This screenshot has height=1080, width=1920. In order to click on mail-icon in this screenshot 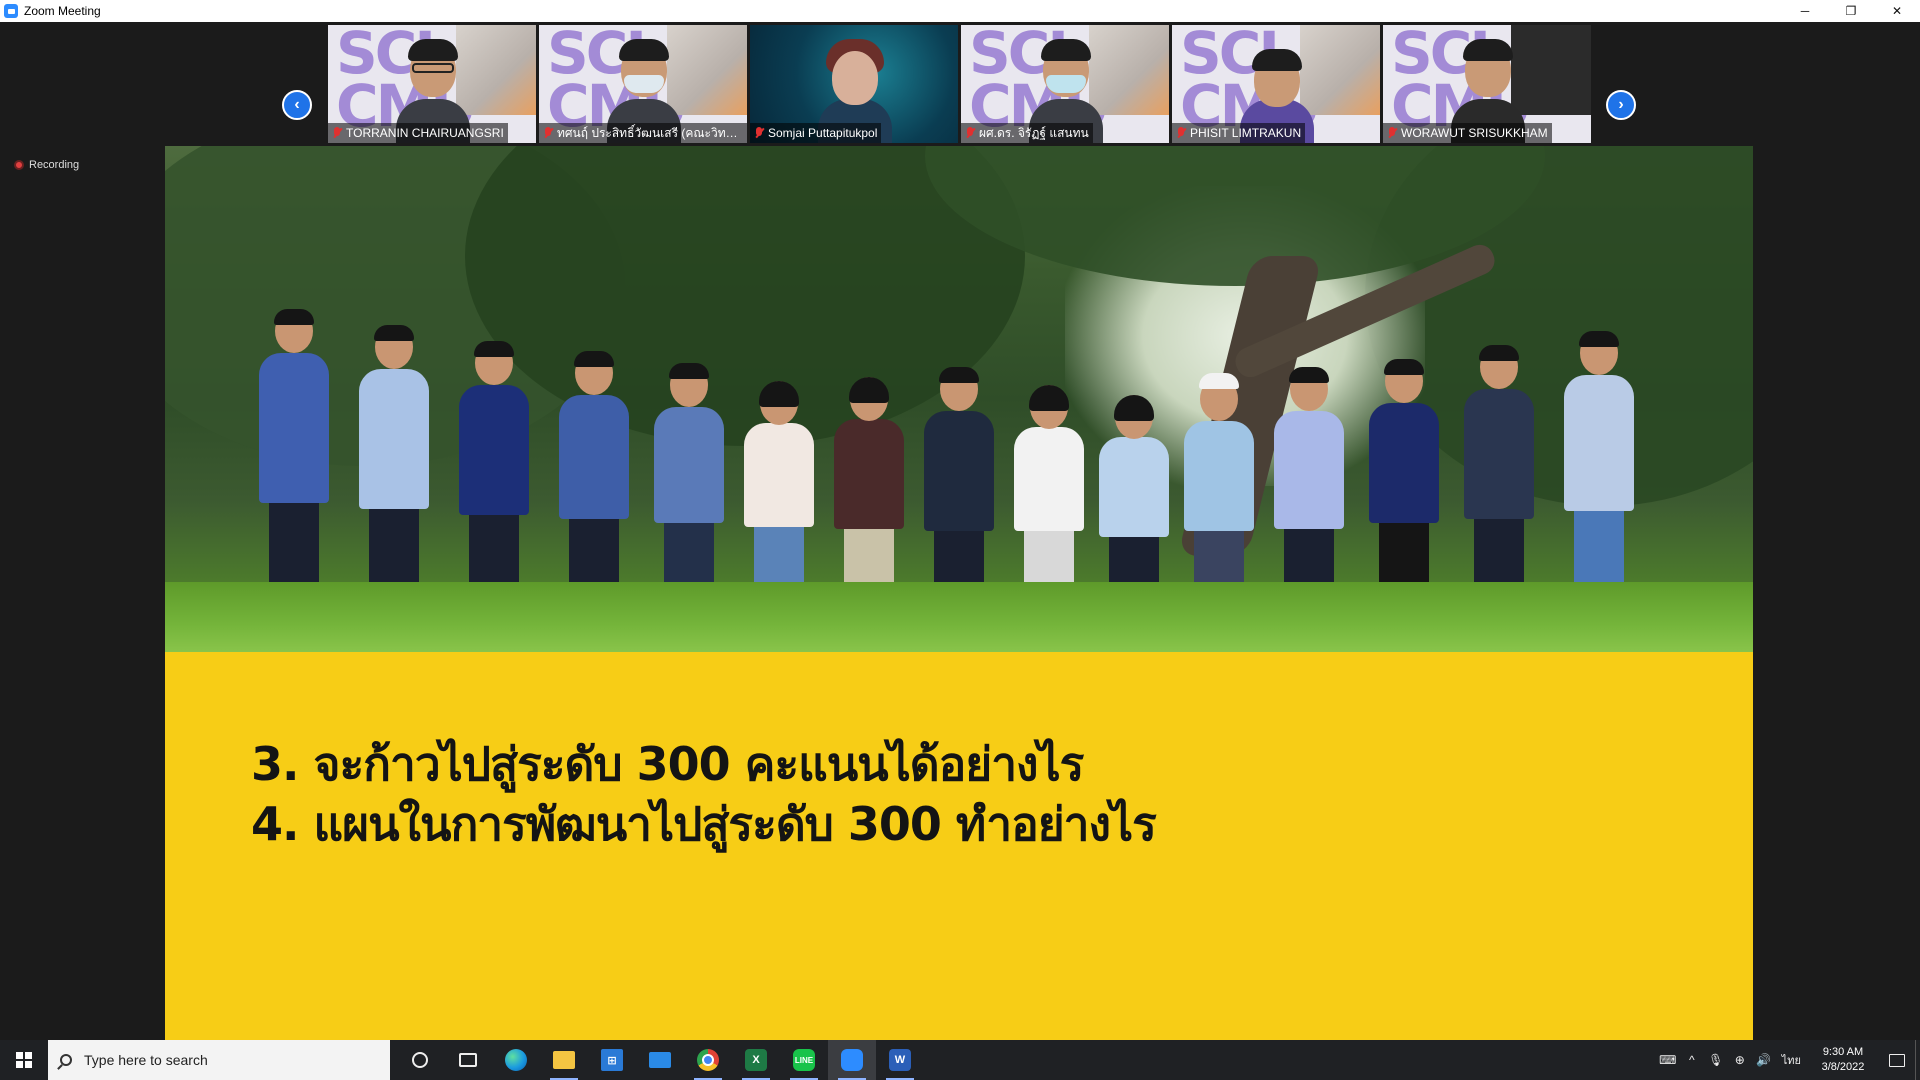, I will do `click(660, 1060)`.